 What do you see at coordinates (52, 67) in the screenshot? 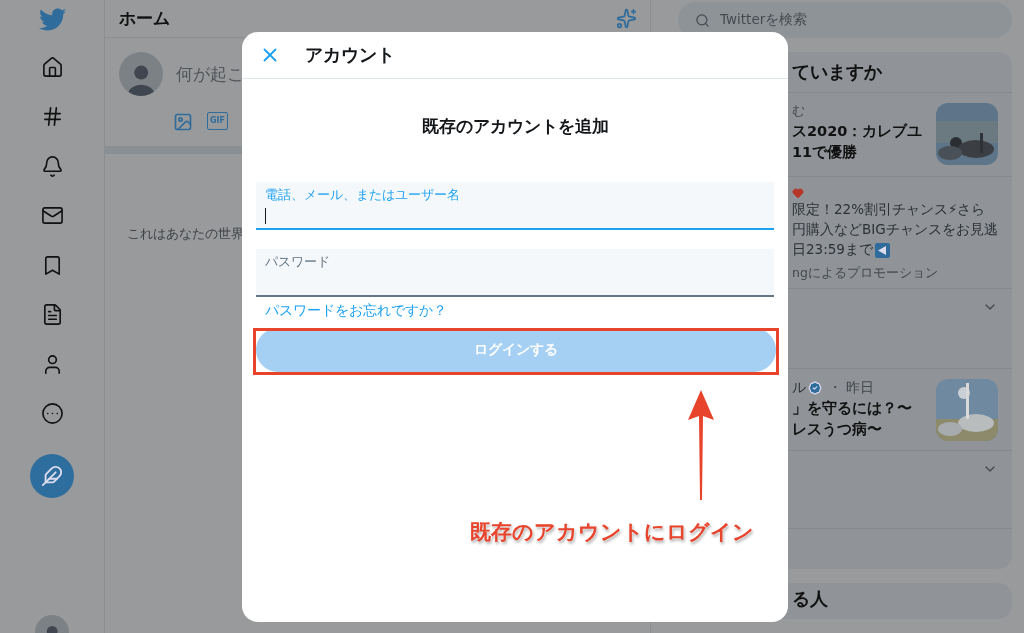
I see `home-icon` at bounding box center [52, 67].